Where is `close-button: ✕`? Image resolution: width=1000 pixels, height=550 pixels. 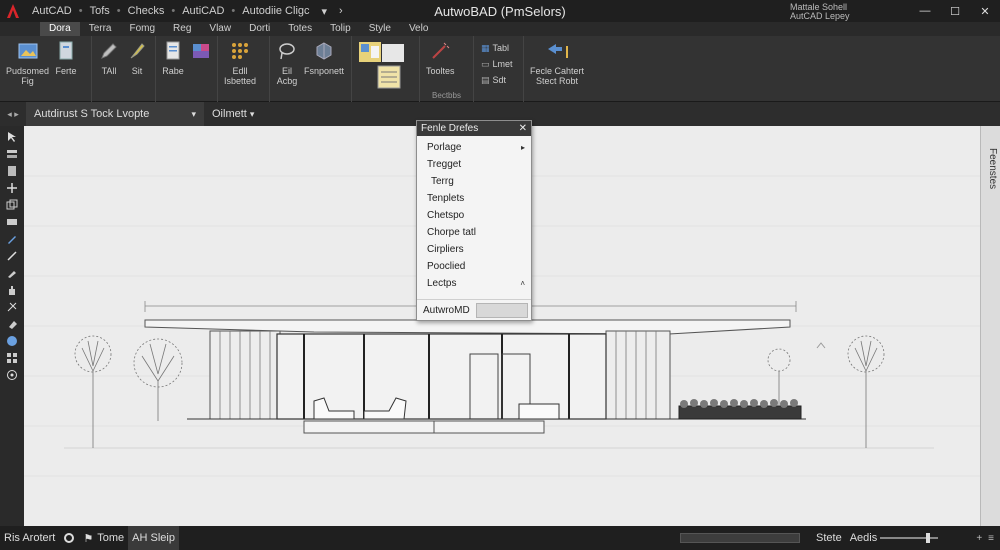
close-button: ✕ is located at coordinates (985, 11).